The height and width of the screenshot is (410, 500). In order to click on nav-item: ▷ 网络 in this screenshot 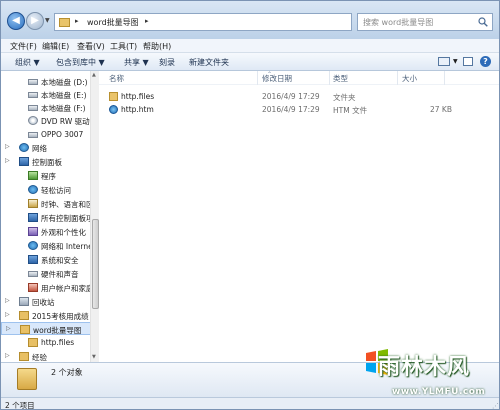, I will do `click(46, 147)`.